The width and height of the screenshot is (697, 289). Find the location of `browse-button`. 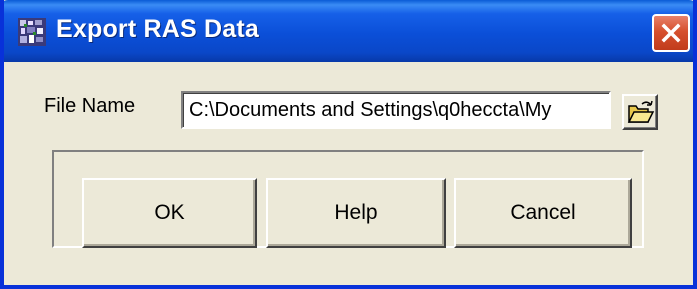

browse-button is located at coordinates (640, 112).